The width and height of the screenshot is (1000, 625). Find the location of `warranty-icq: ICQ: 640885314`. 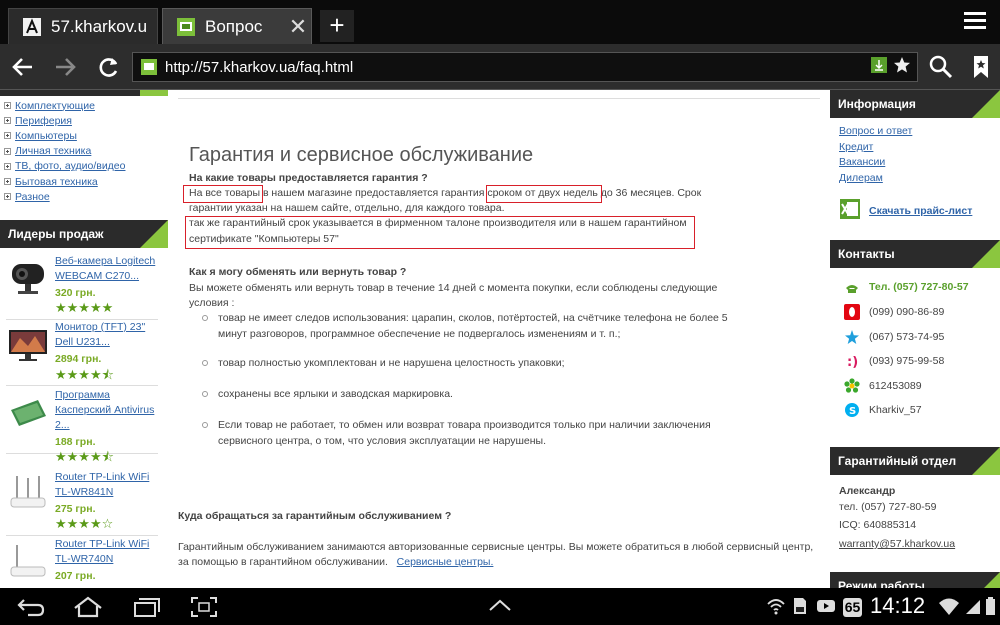

warranty-icq: ICQ: 640885314 is located at coordinates (878, 525).